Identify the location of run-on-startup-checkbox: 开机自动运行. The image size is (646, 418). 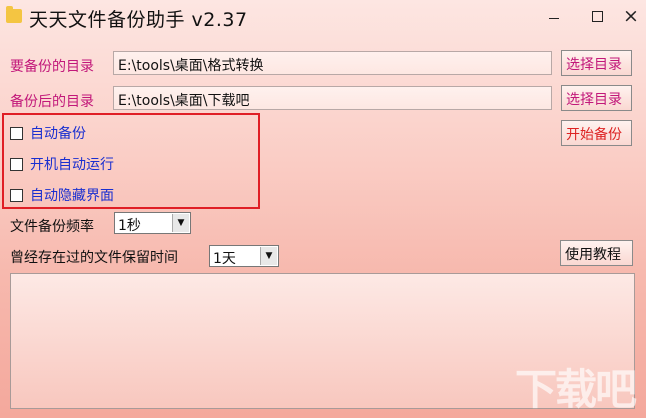
(62, 164).